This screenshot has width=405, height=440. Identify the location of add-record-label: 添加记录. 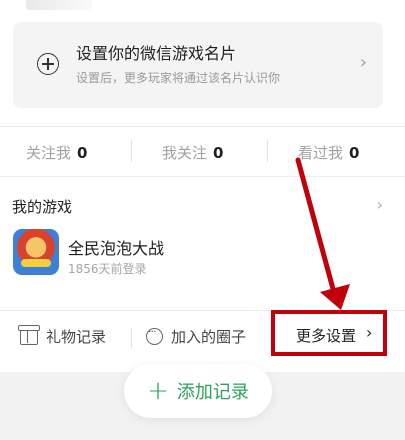
(212, 392).